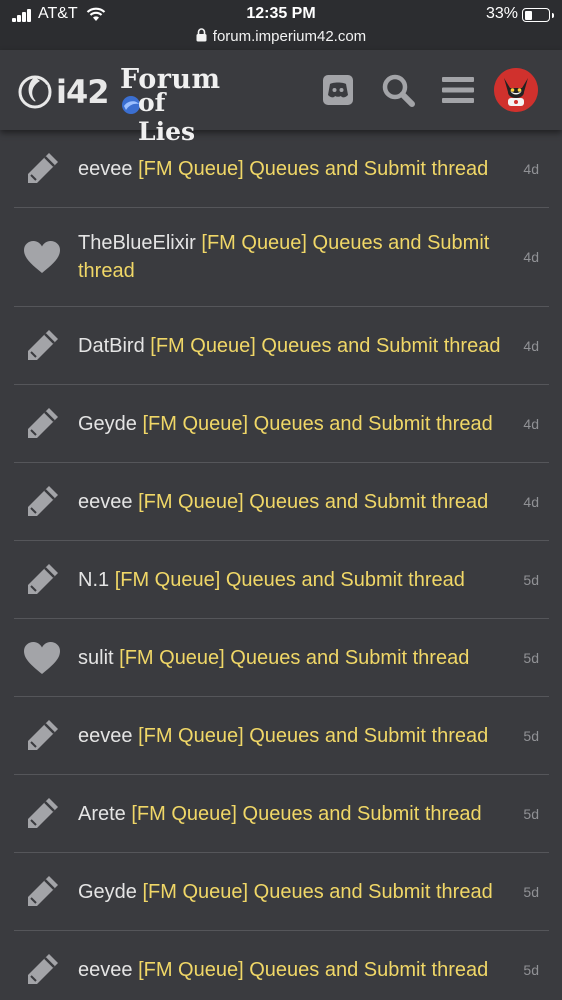  I want to click on url-text: forum.imperium42.com, so click(289, 36).